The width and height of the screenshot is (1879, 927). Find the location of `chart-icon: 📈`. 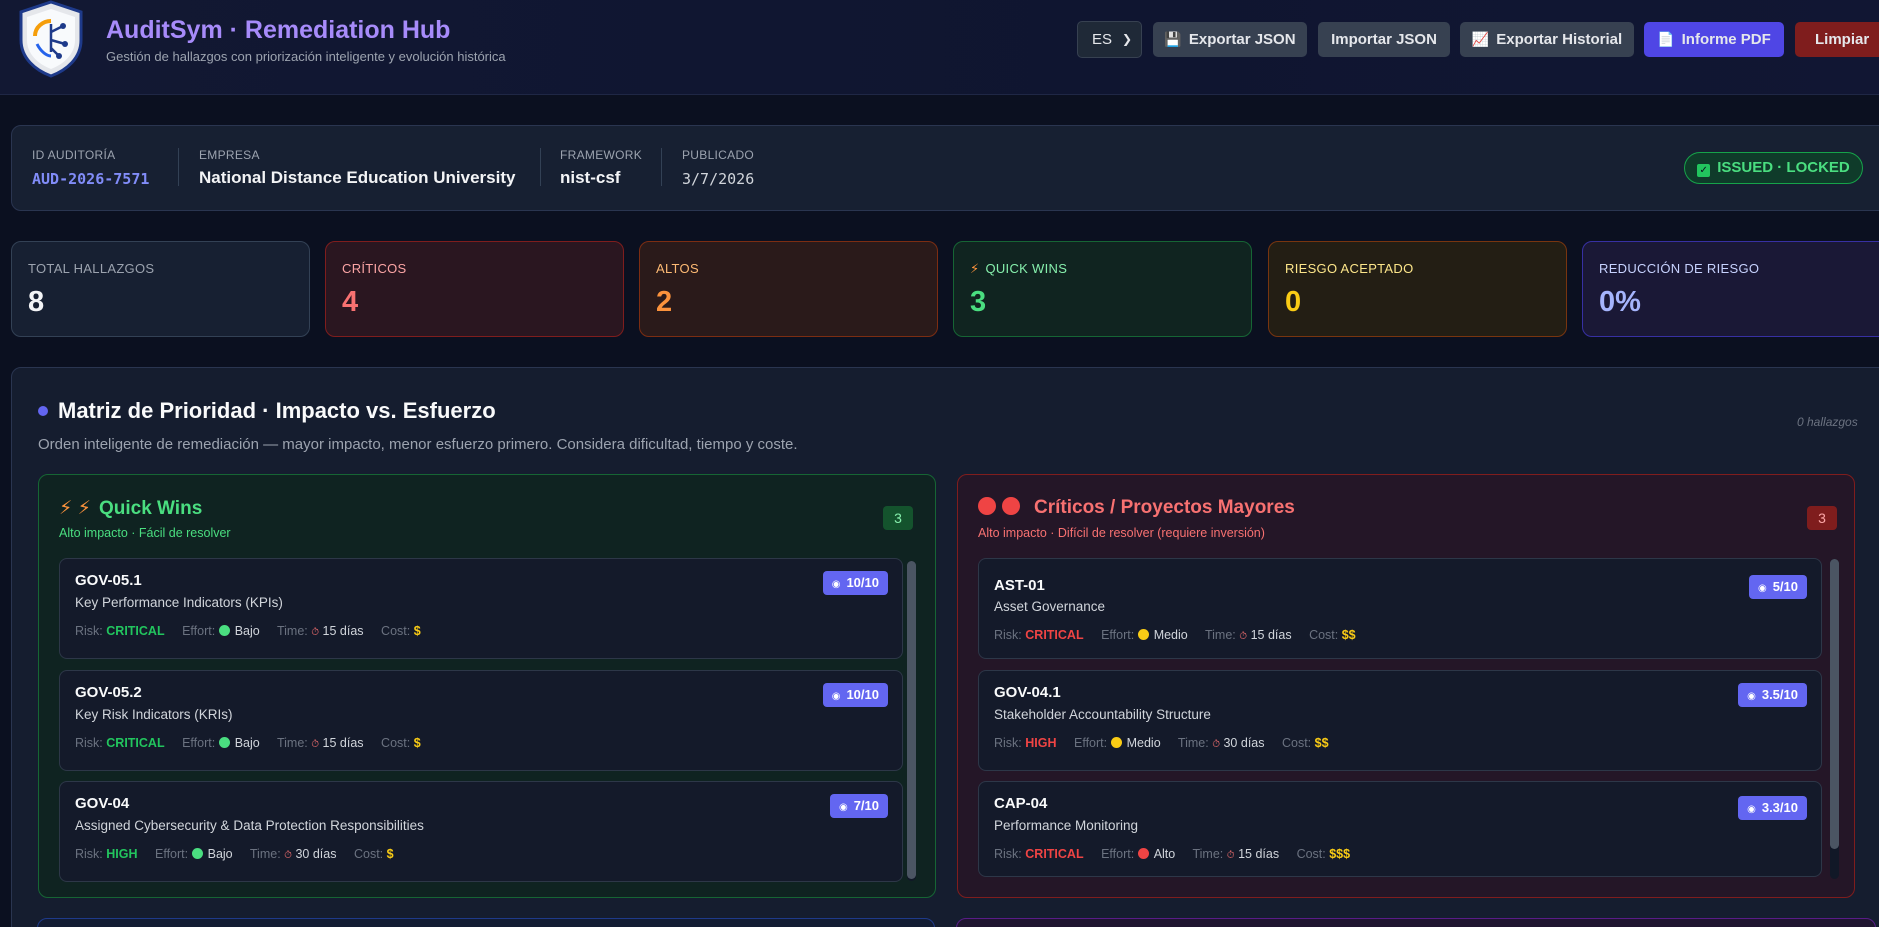

chart-icon: 📈 is located at coordinates (1480, 39).